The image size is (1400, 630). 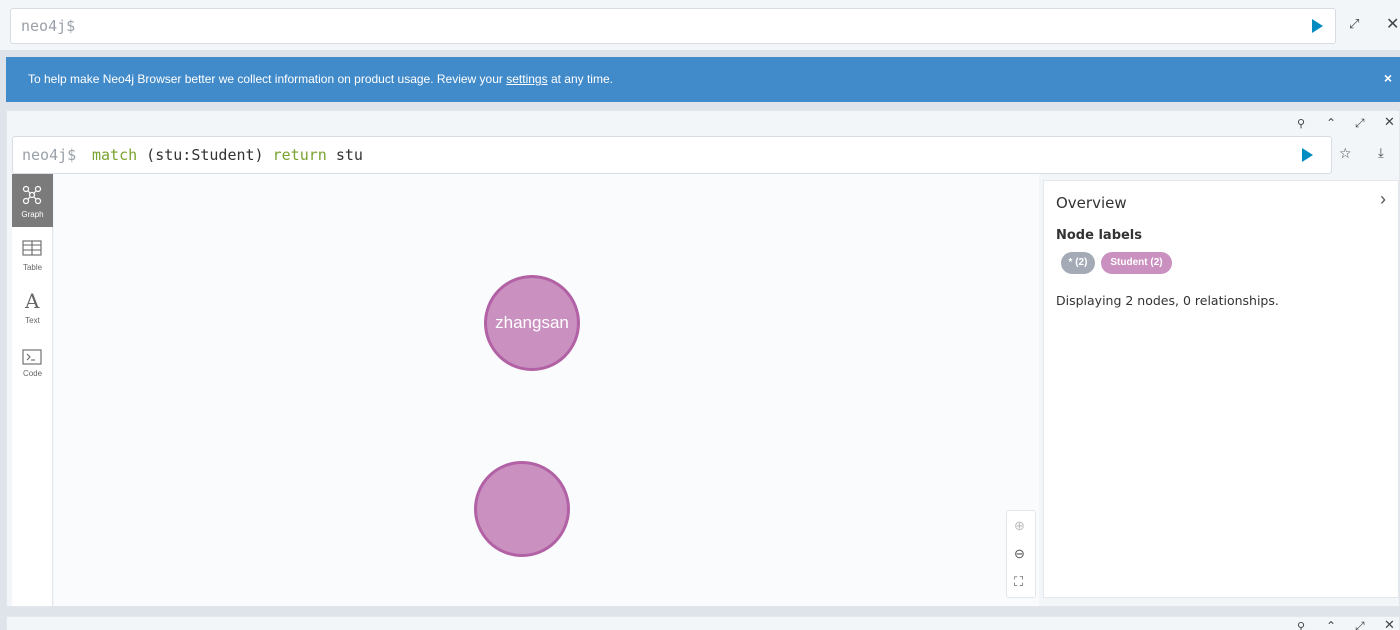 What do you see at coordinates (1307, 155) in the screenshot?
I see `frame-run-icon` at bounding box center [1307, 155].